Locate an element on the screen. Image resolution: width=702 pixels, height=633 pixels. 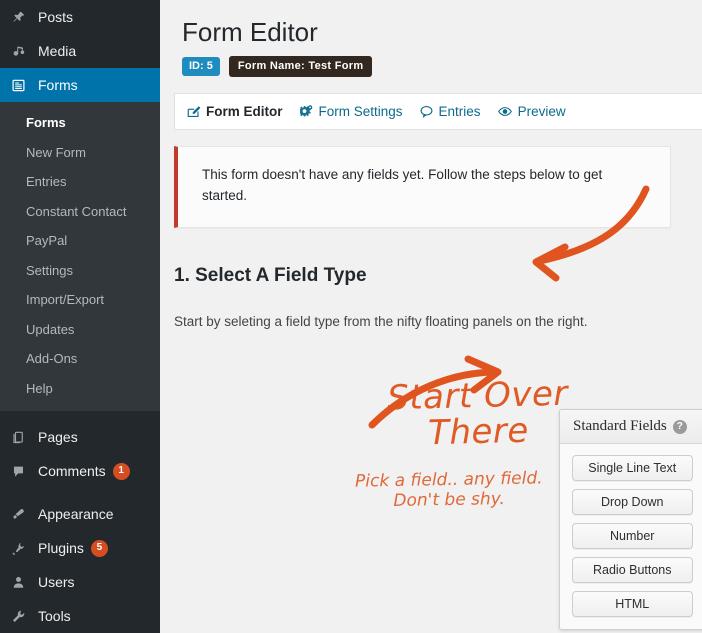
submenu-item-add-ons: Add-Ons is located at coordinates (80, 359).